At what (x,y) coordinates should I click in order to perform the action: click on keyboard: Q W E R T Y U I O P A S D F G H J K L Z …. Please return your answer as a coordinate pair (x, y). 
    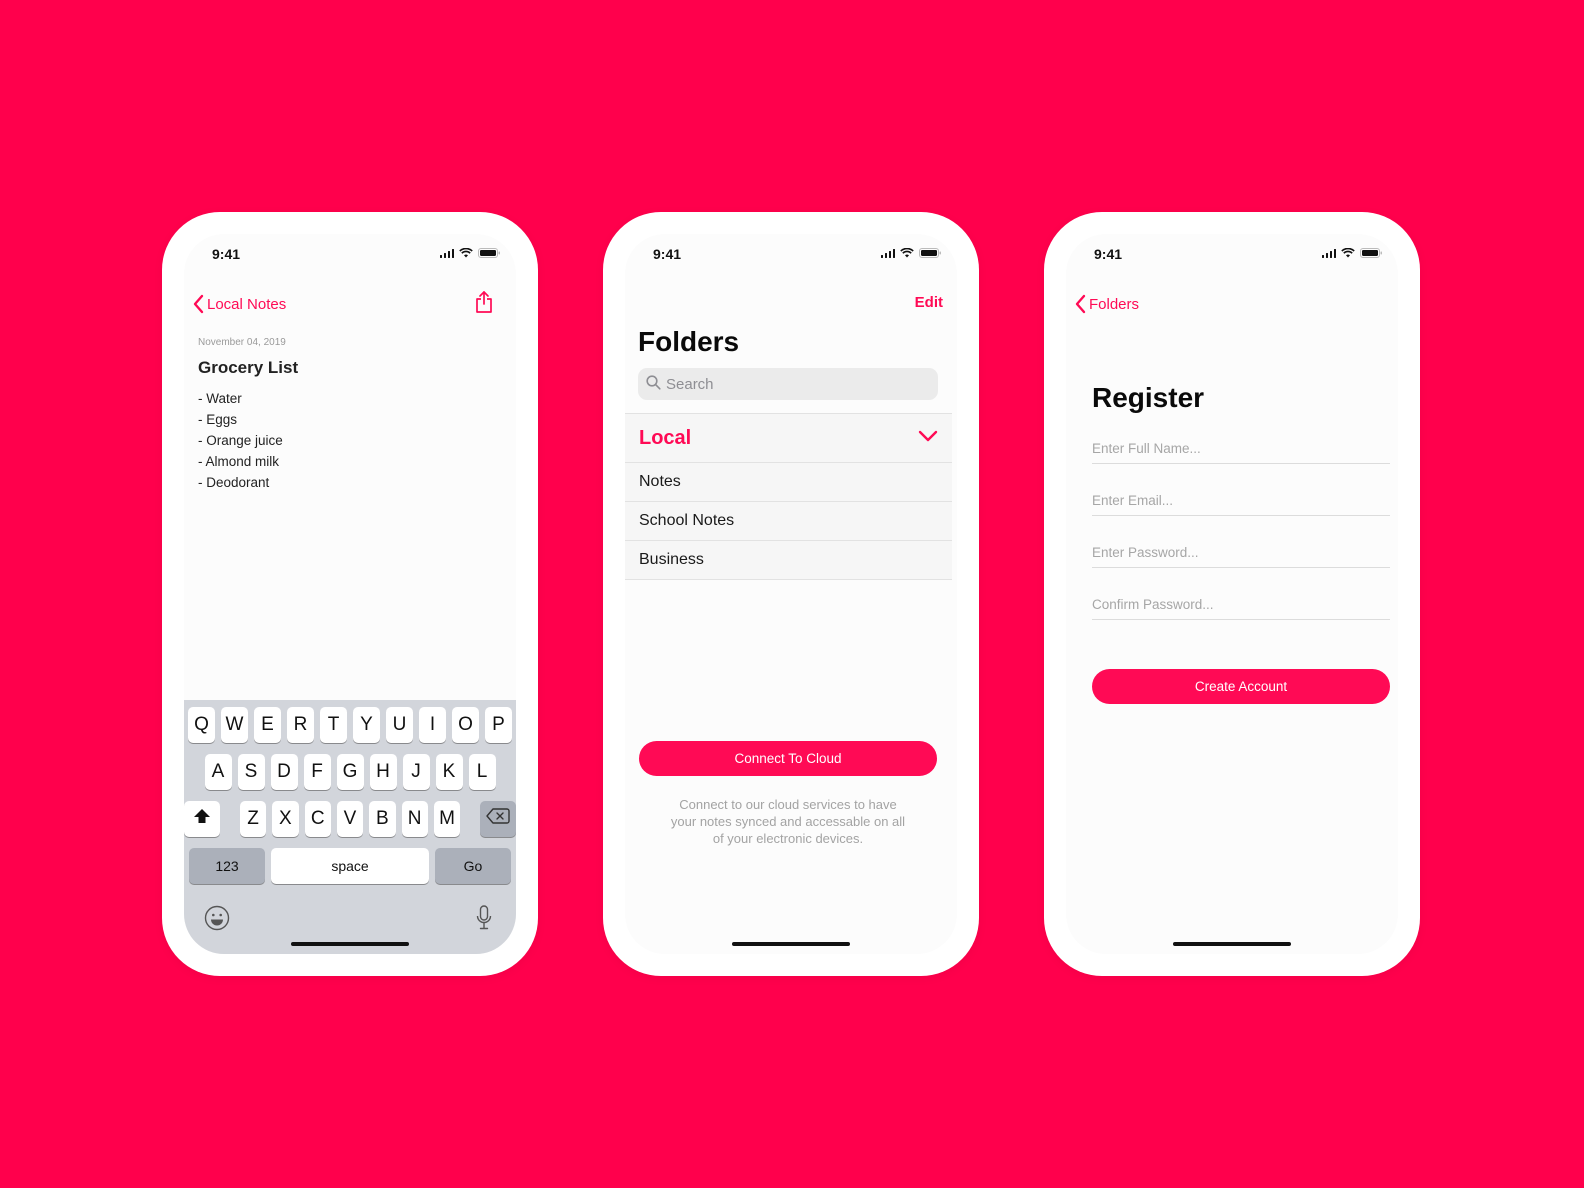
    Looking at the image, I should click on (350, 827).